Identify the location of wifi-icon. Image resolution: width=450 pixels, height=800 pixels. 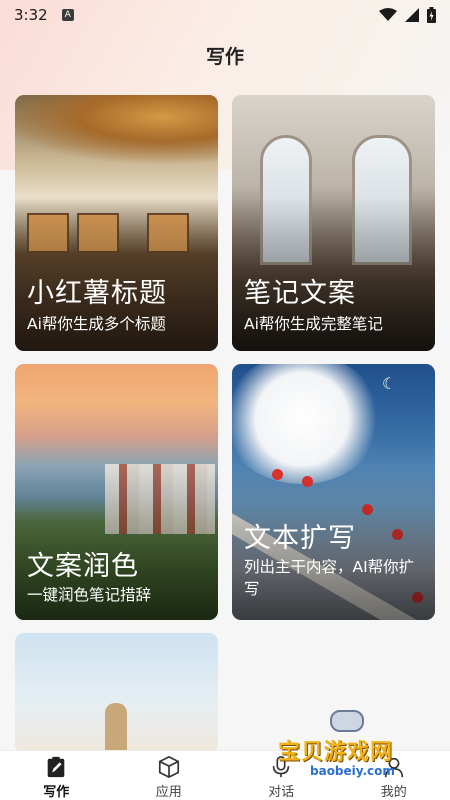
(388, 14).